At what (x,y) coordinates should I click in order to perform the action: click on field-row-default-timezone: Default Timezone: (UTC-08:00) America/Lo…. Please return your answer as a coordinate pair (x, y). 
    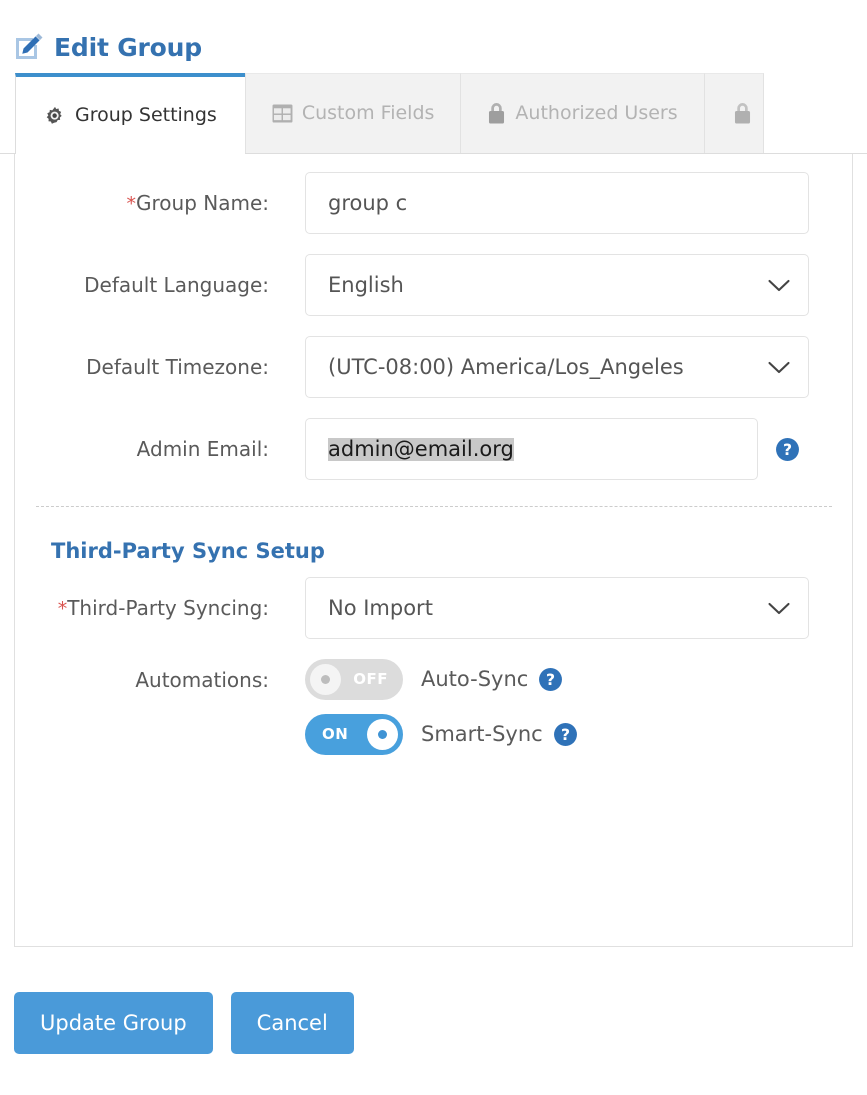
    Looking at the image, I should click on (433, 367).